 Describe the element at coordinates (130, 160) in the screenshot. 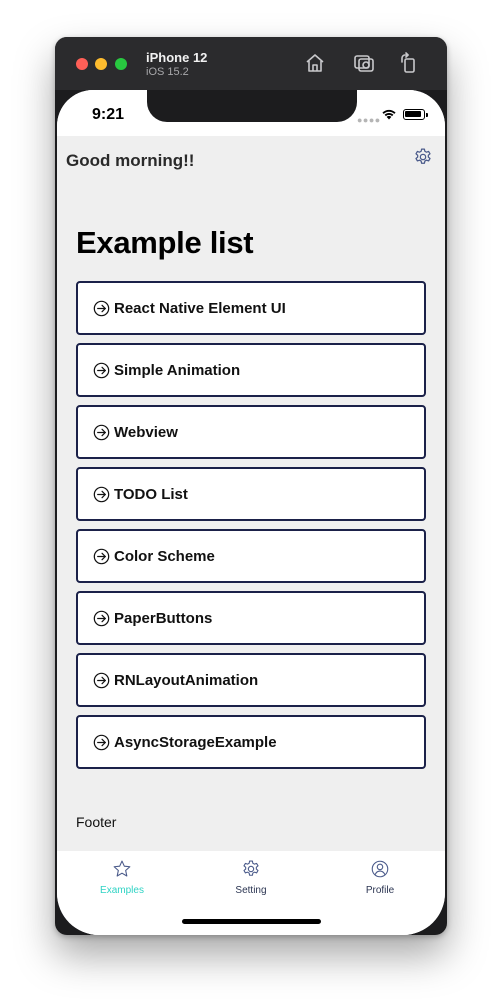

I see `greeting-text: Good morning!!` at that location.